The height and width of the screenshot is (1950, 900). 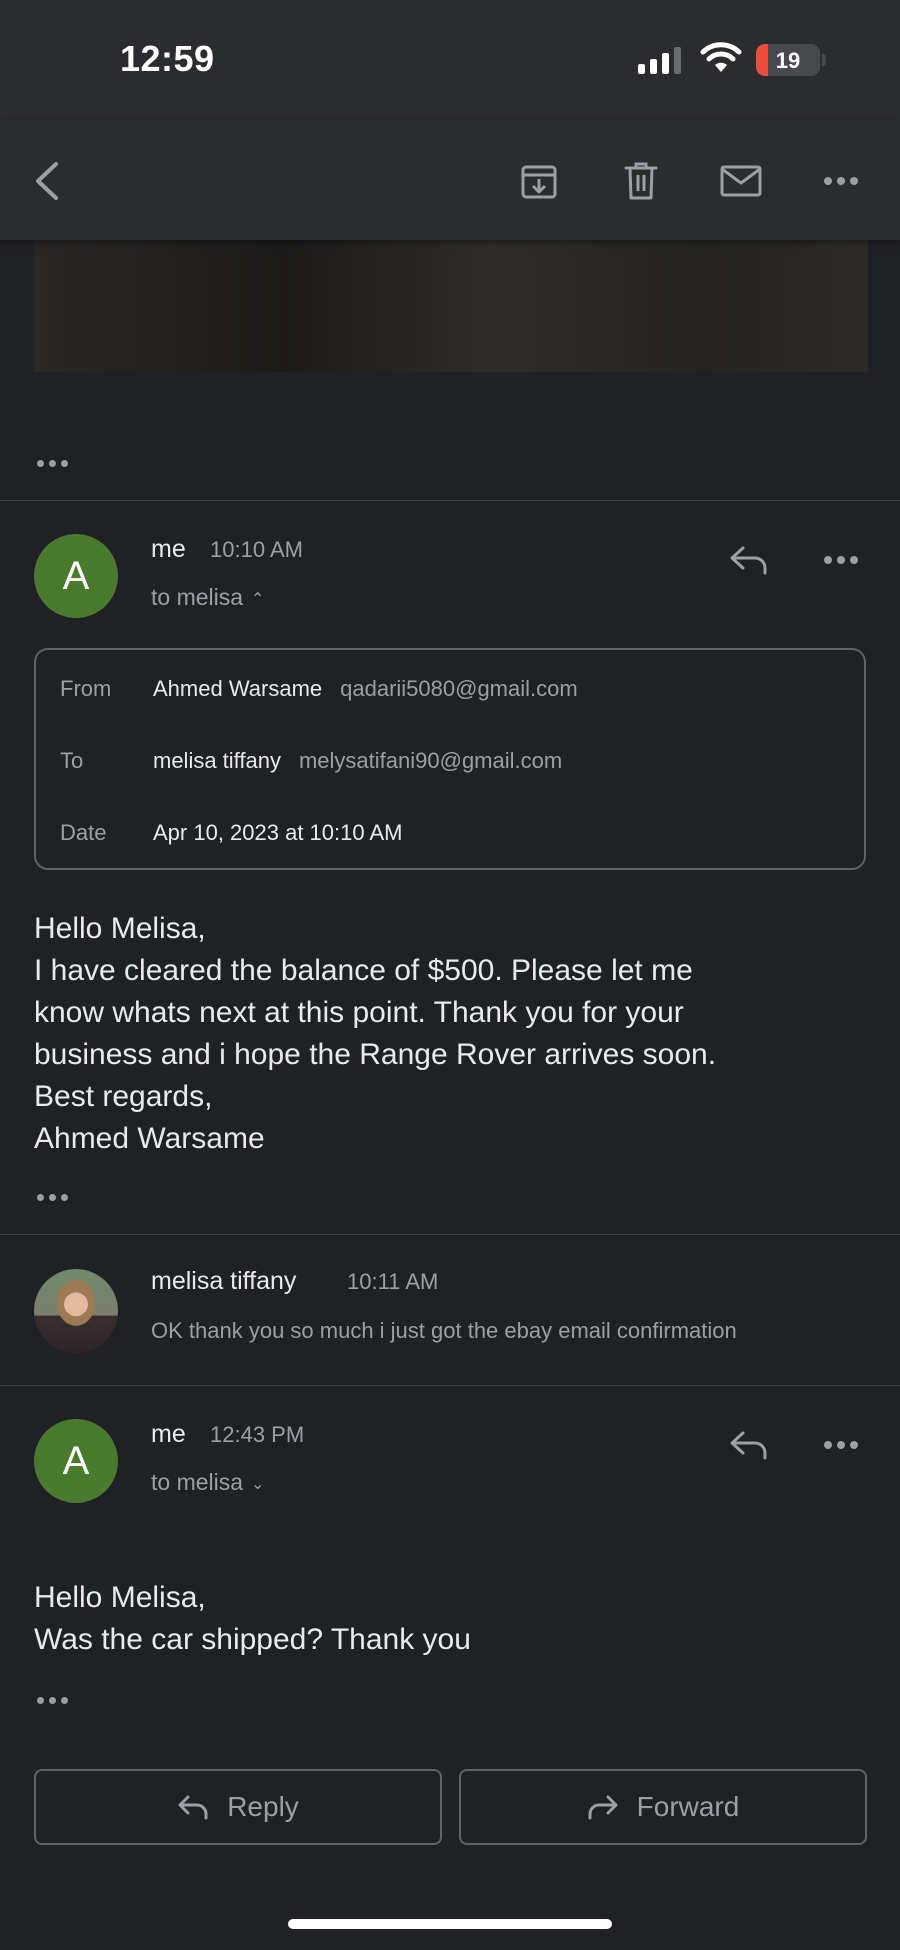 I want to click on wifi-icon, so click(x=721, y=57).